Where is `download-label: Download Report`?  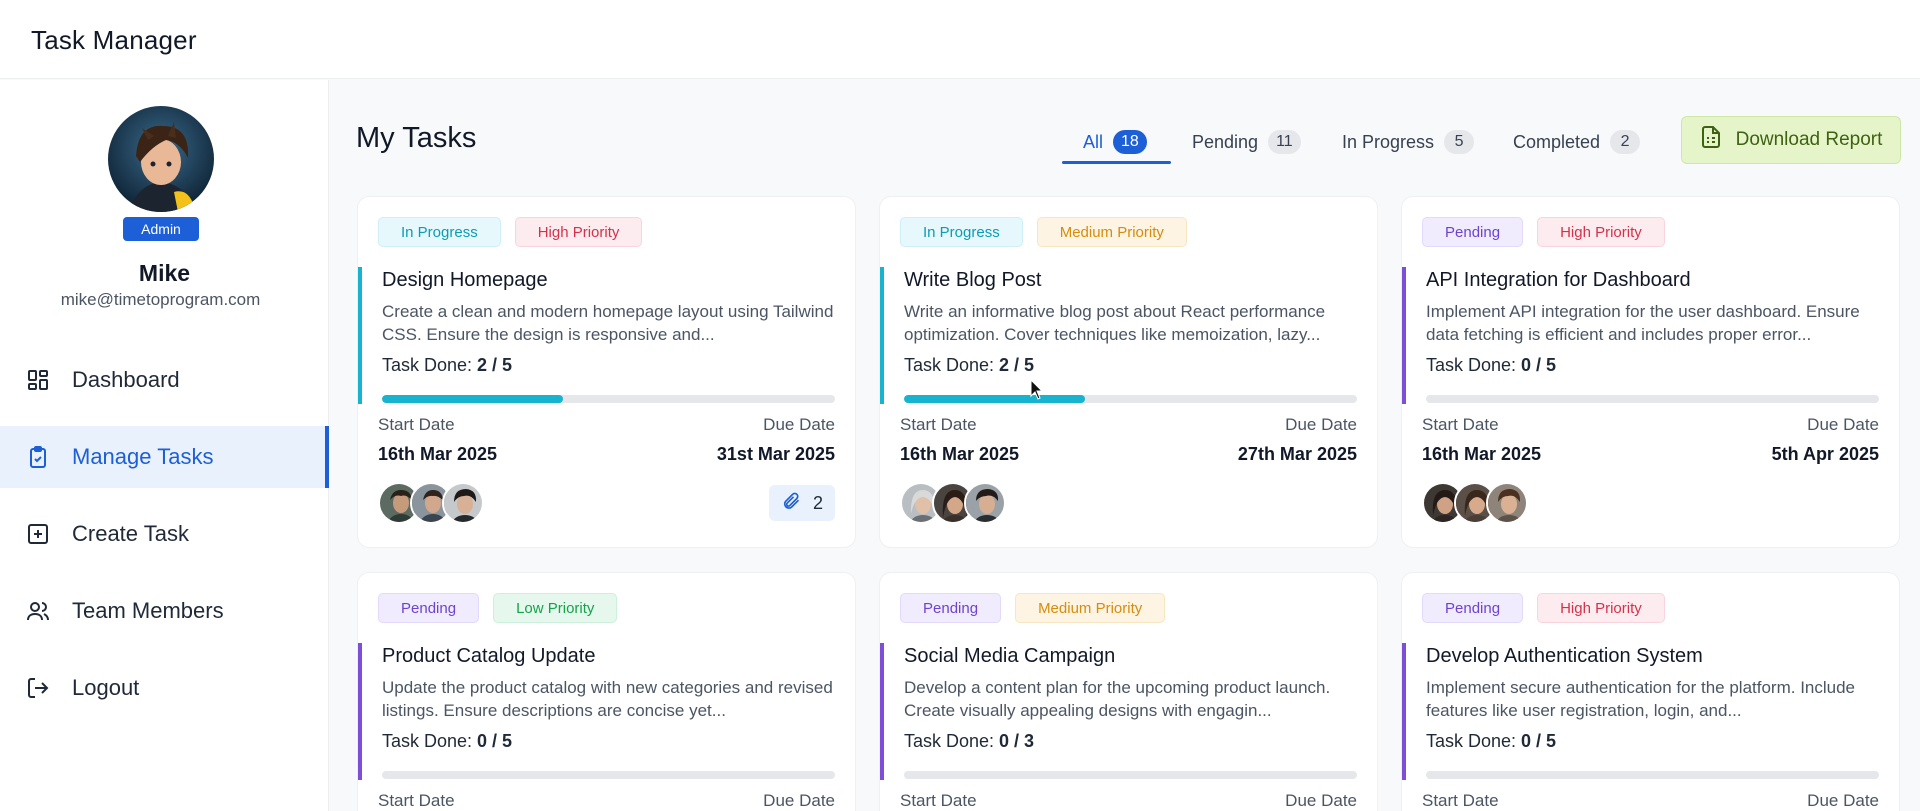 download-label: Download Report is located at coordinates (1809, 139).